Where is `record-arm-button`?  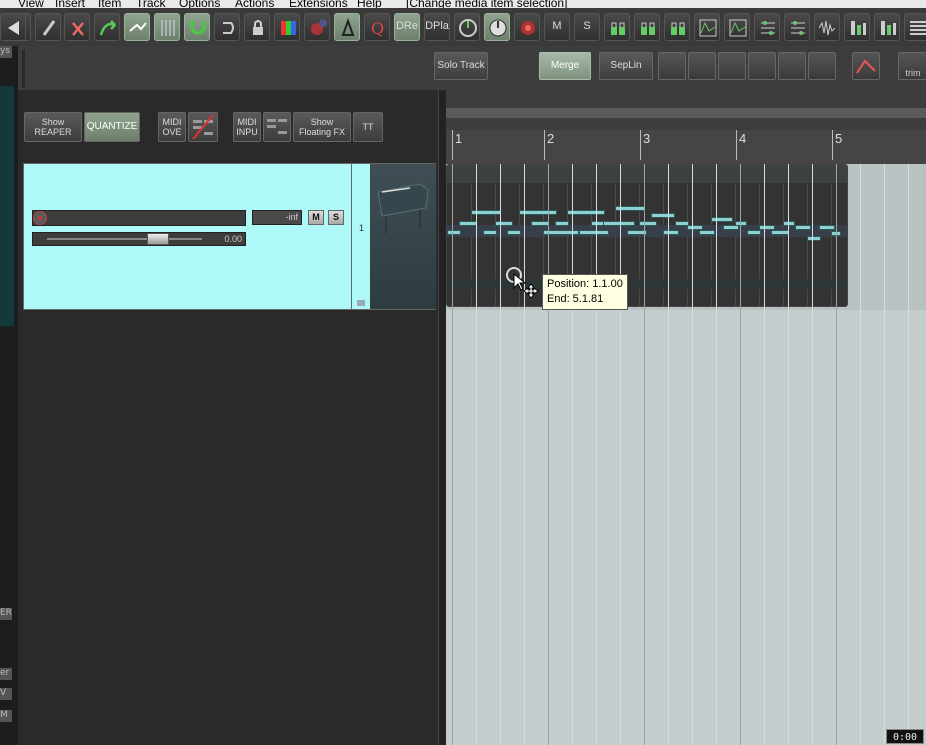
record-arm-button is located at coordinates (40, 218).